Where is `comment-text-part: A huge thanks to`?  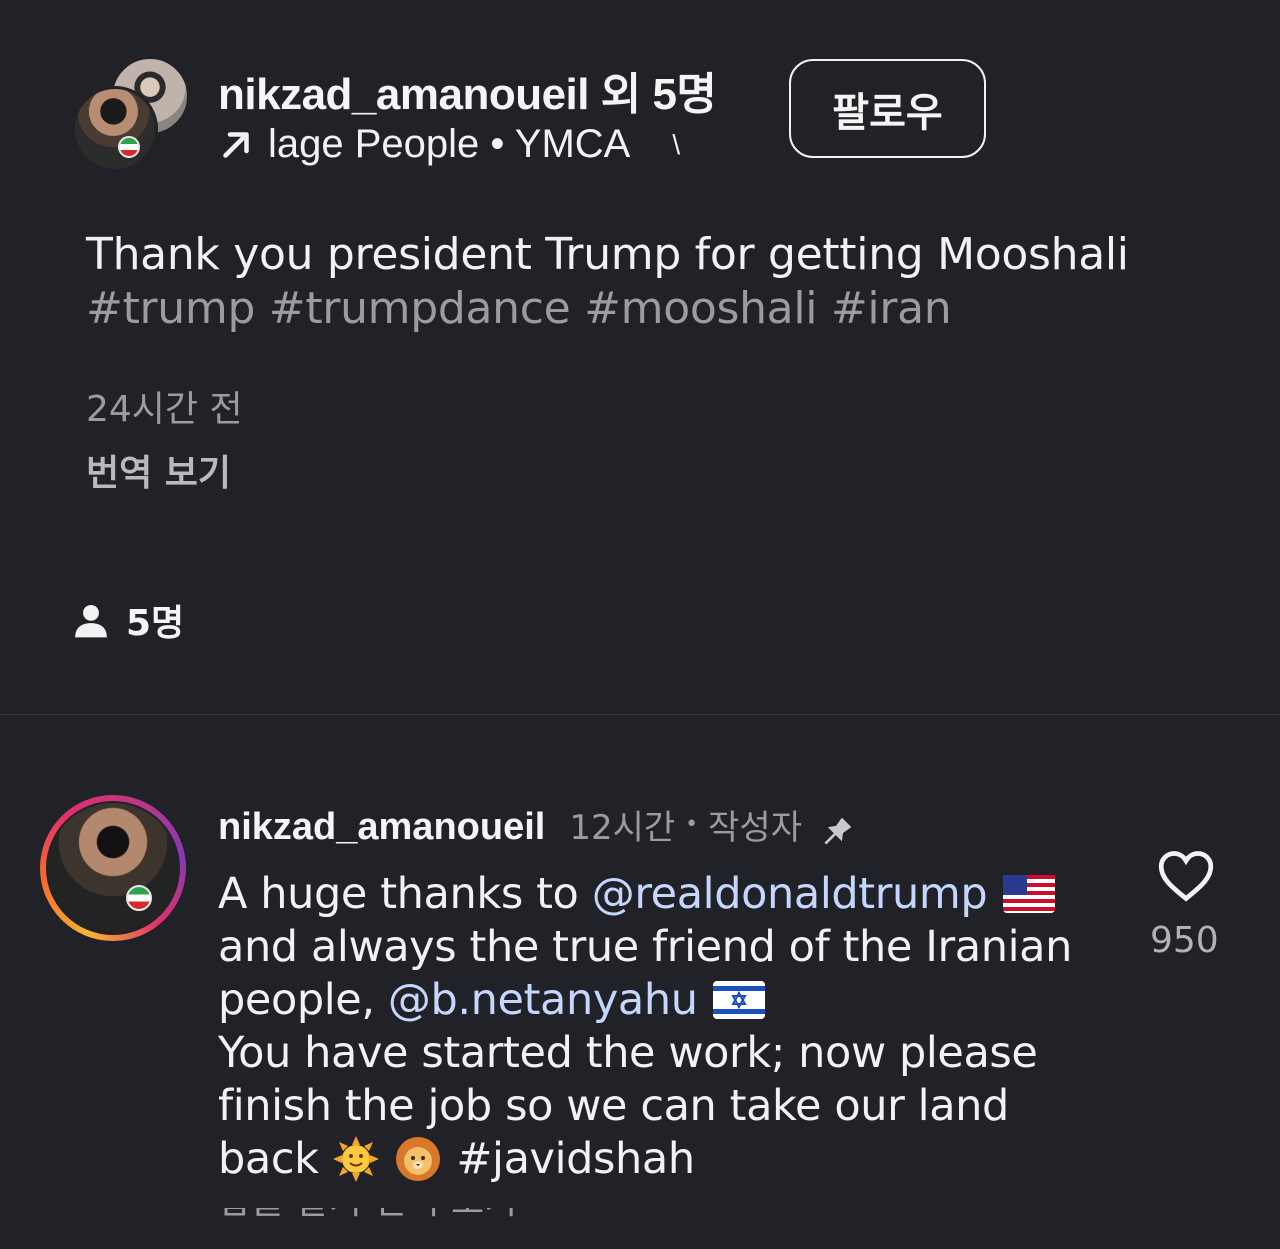
comment-text-part: A huge thanks to is located at coordinates (405, 894).